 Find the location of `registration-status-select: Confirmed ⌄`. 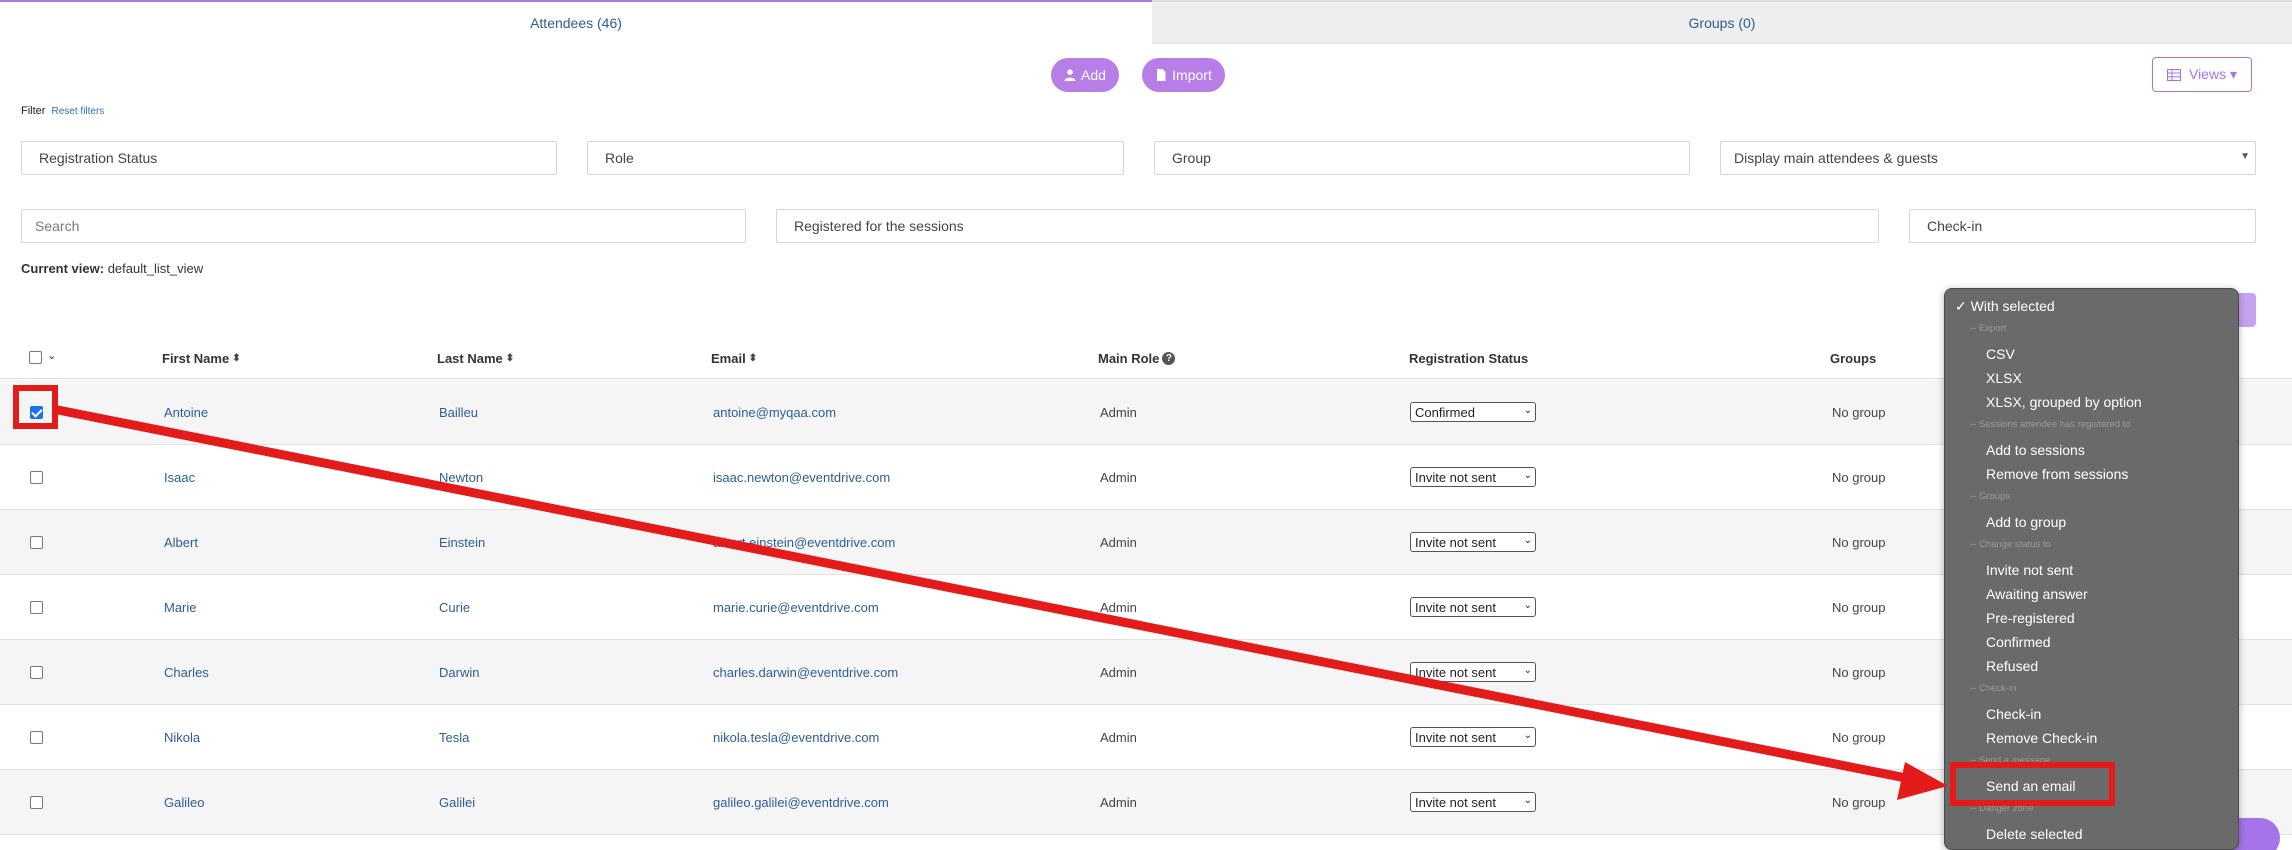

registration-status-select: Confirmed ⌄ is located at coordinates (1473, 412).